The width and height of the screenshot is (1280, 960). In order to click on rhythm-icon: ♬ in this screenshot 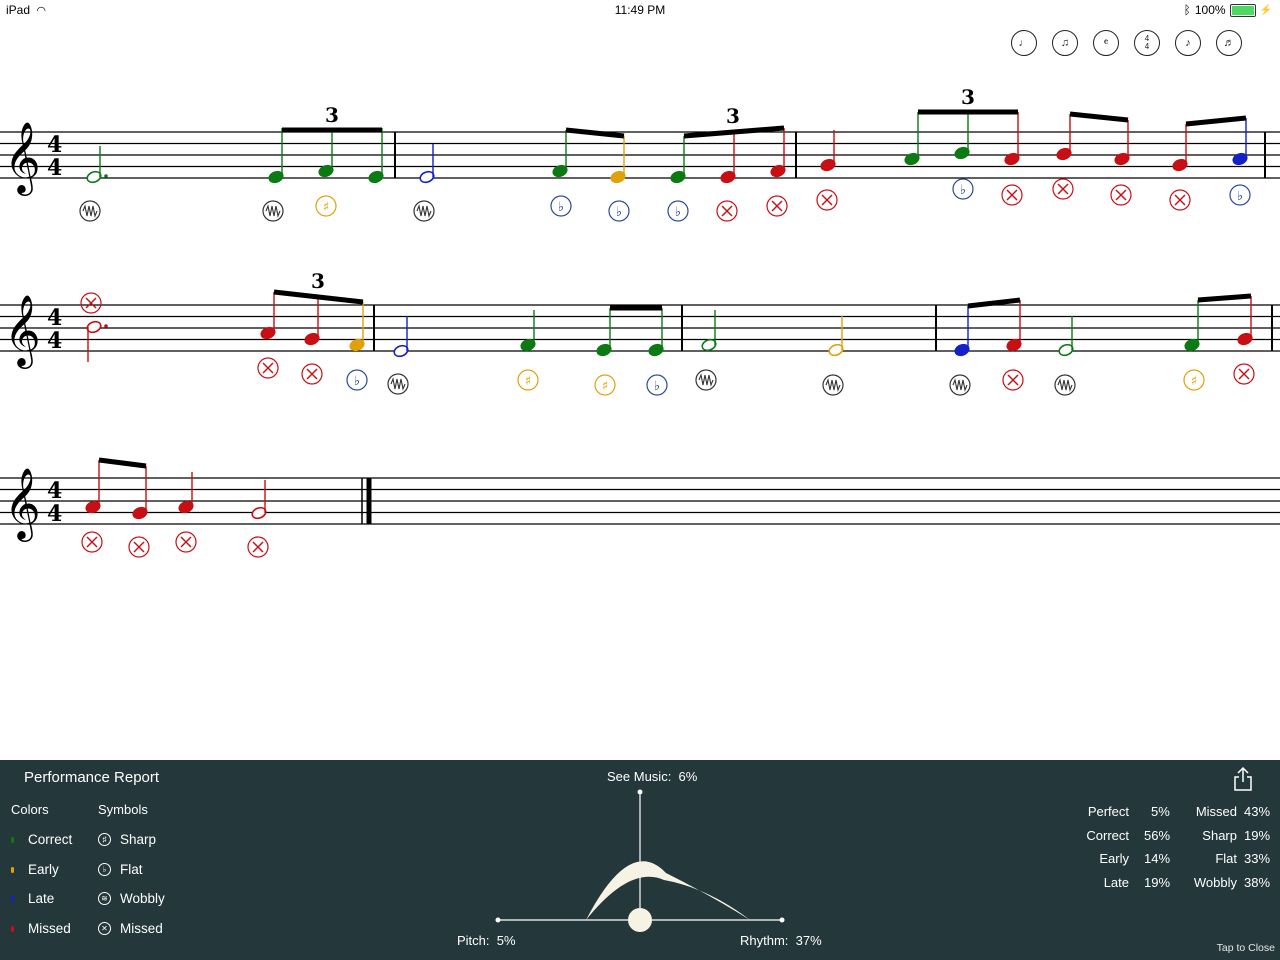, I will do `click(1229, 43)`.